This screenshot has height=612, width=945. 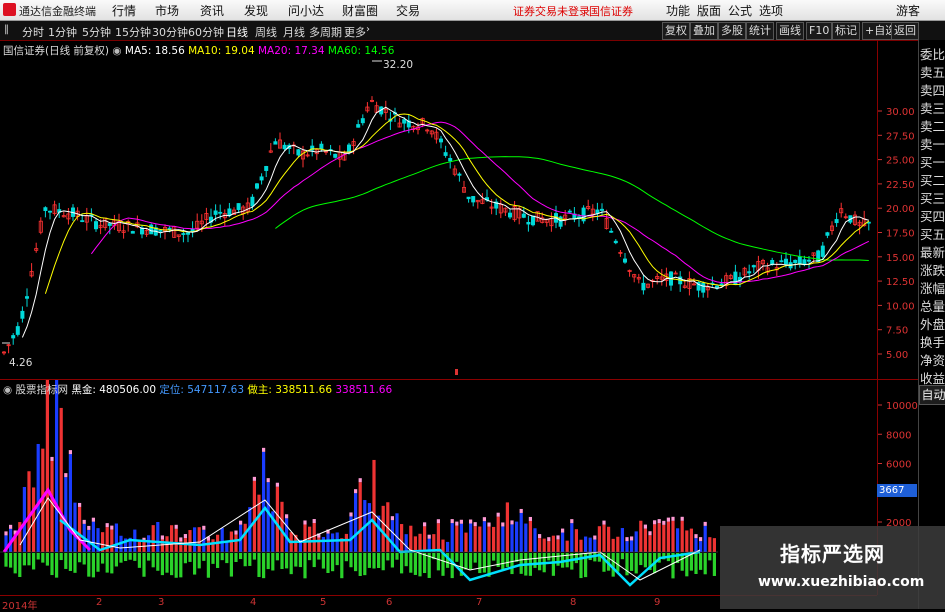 I want to click on panel-item: 外盘, so click(x=932, y=323).